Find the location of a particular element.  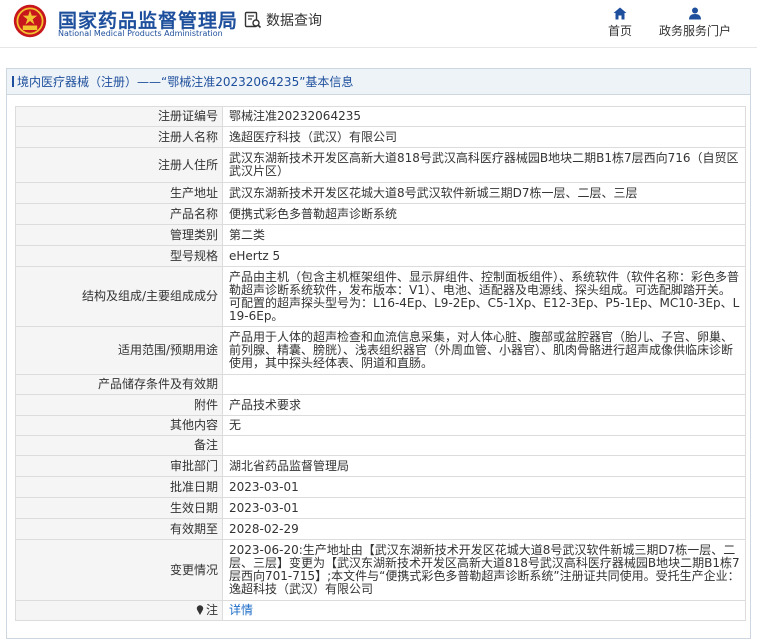

field-value: 逸超医疗科技（武汉）有限公司 is located at coordinates (484, 137).